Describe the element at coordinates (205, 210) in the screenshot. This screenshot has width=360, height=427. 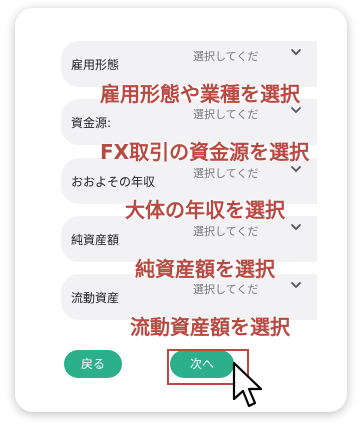
I see `annotation-annual-income: 大体の年収を選択` at that location.